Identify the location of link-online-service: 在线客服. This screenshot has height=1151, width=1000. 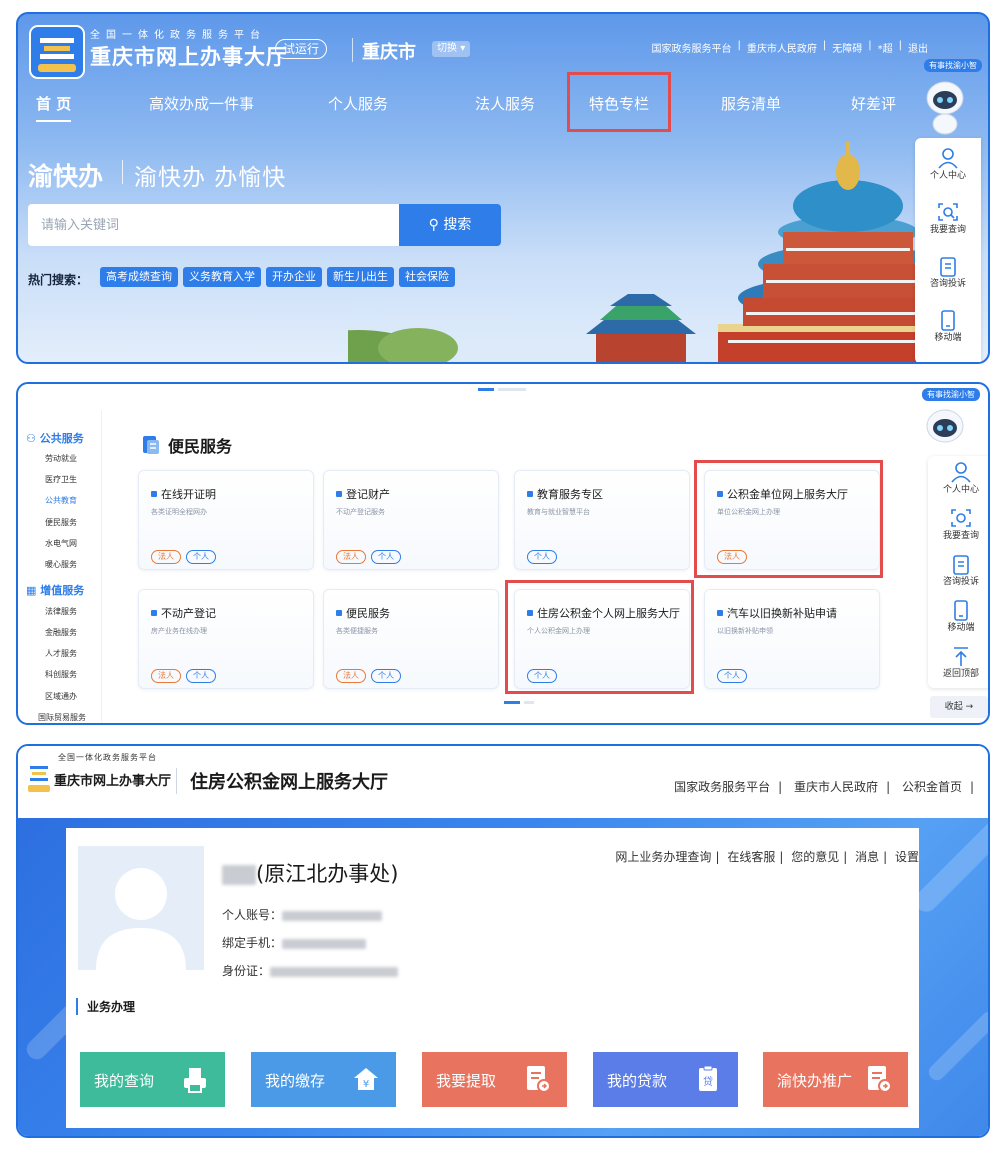
(751, 857).